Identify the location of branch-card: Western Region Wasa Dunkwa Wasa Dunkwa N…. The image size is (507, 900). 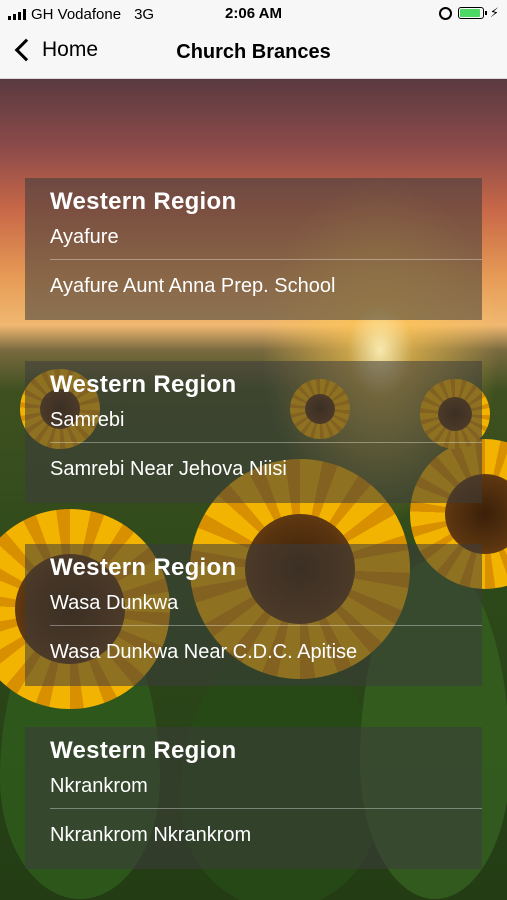
(253, 615).